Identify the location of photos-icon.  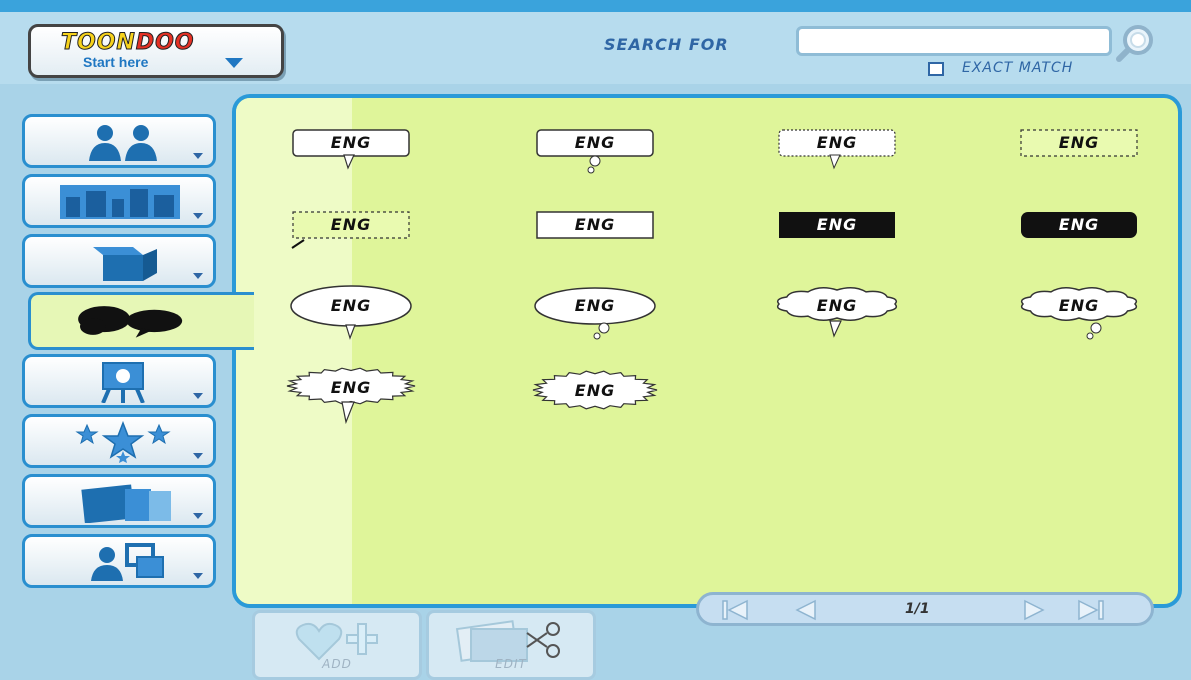
(126, 503).